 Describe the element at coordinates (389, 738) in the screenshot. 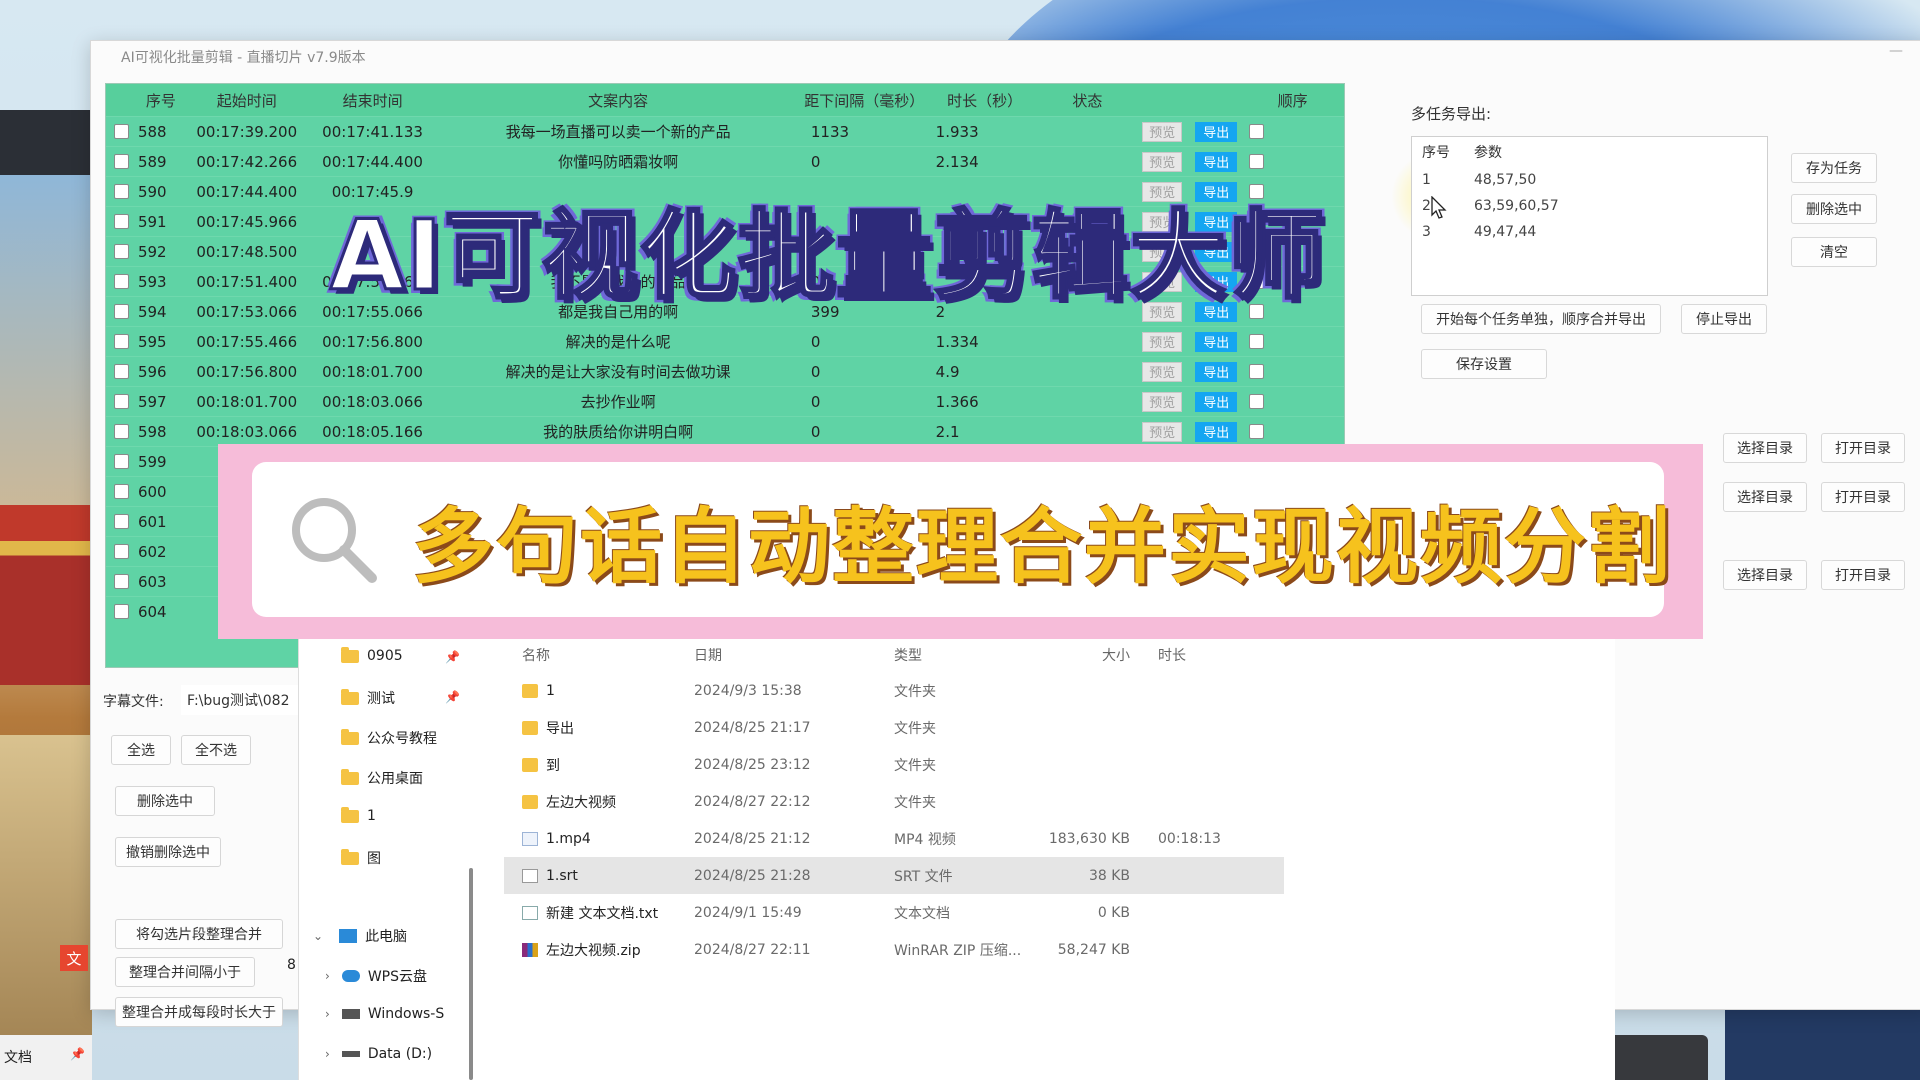

I see `nav-folder: 公众号教程` at that location.